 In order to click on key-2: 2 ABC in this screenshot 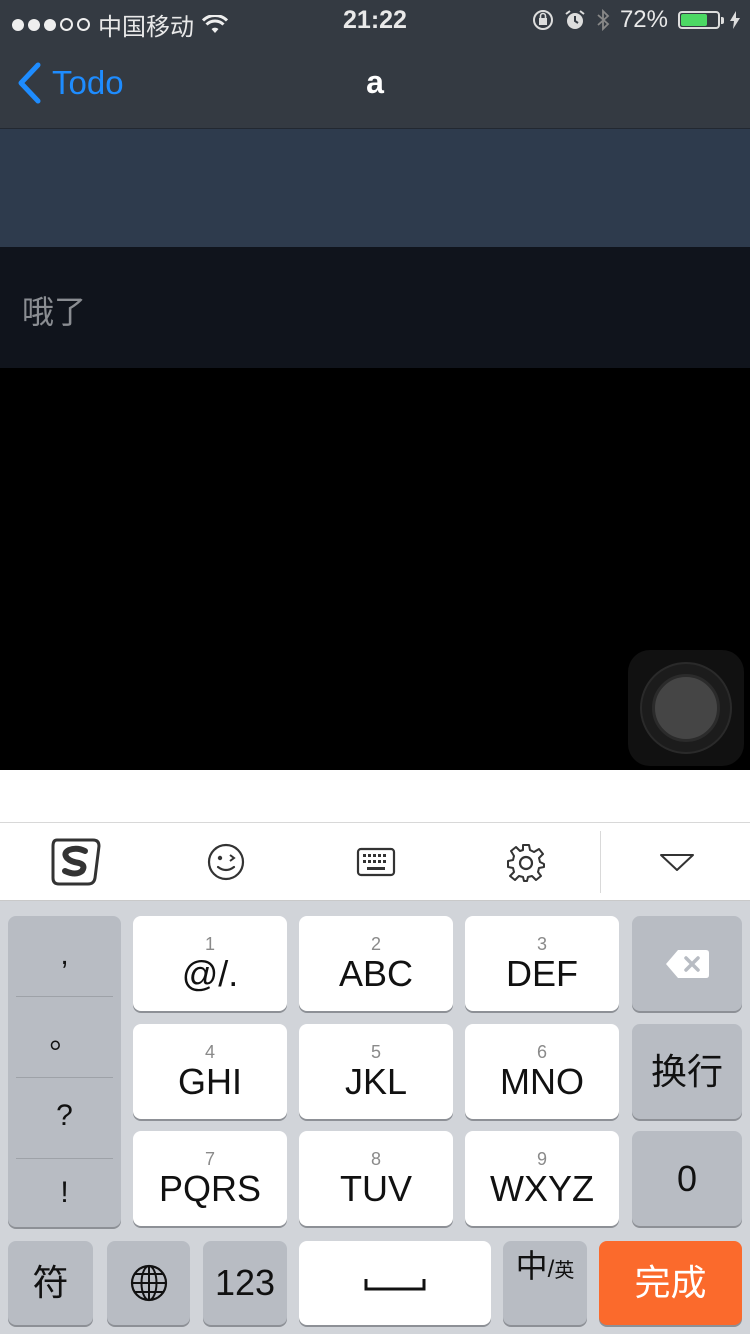, I will do `click(376, 963)`.